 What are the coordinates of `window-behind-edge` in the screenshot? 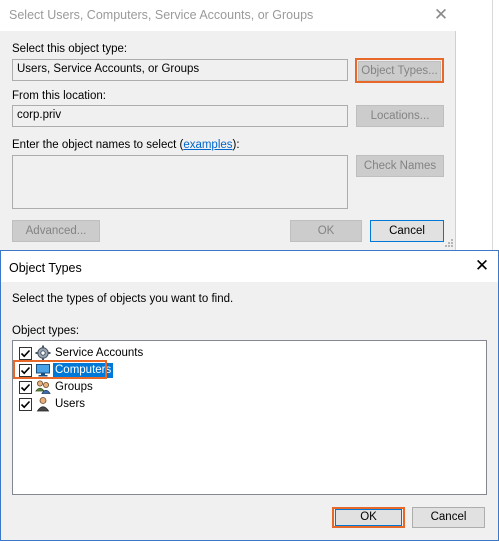 It's located at (492, 125).